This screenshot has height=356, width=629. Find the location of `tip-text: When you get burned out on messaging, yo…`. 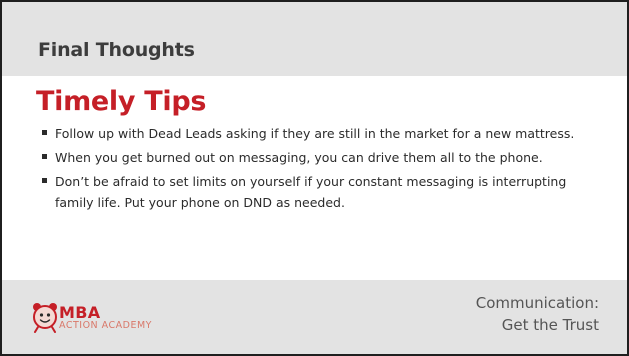

tip-text: When you get burned out on messaging, yo… is located at coordinates (299, 157).